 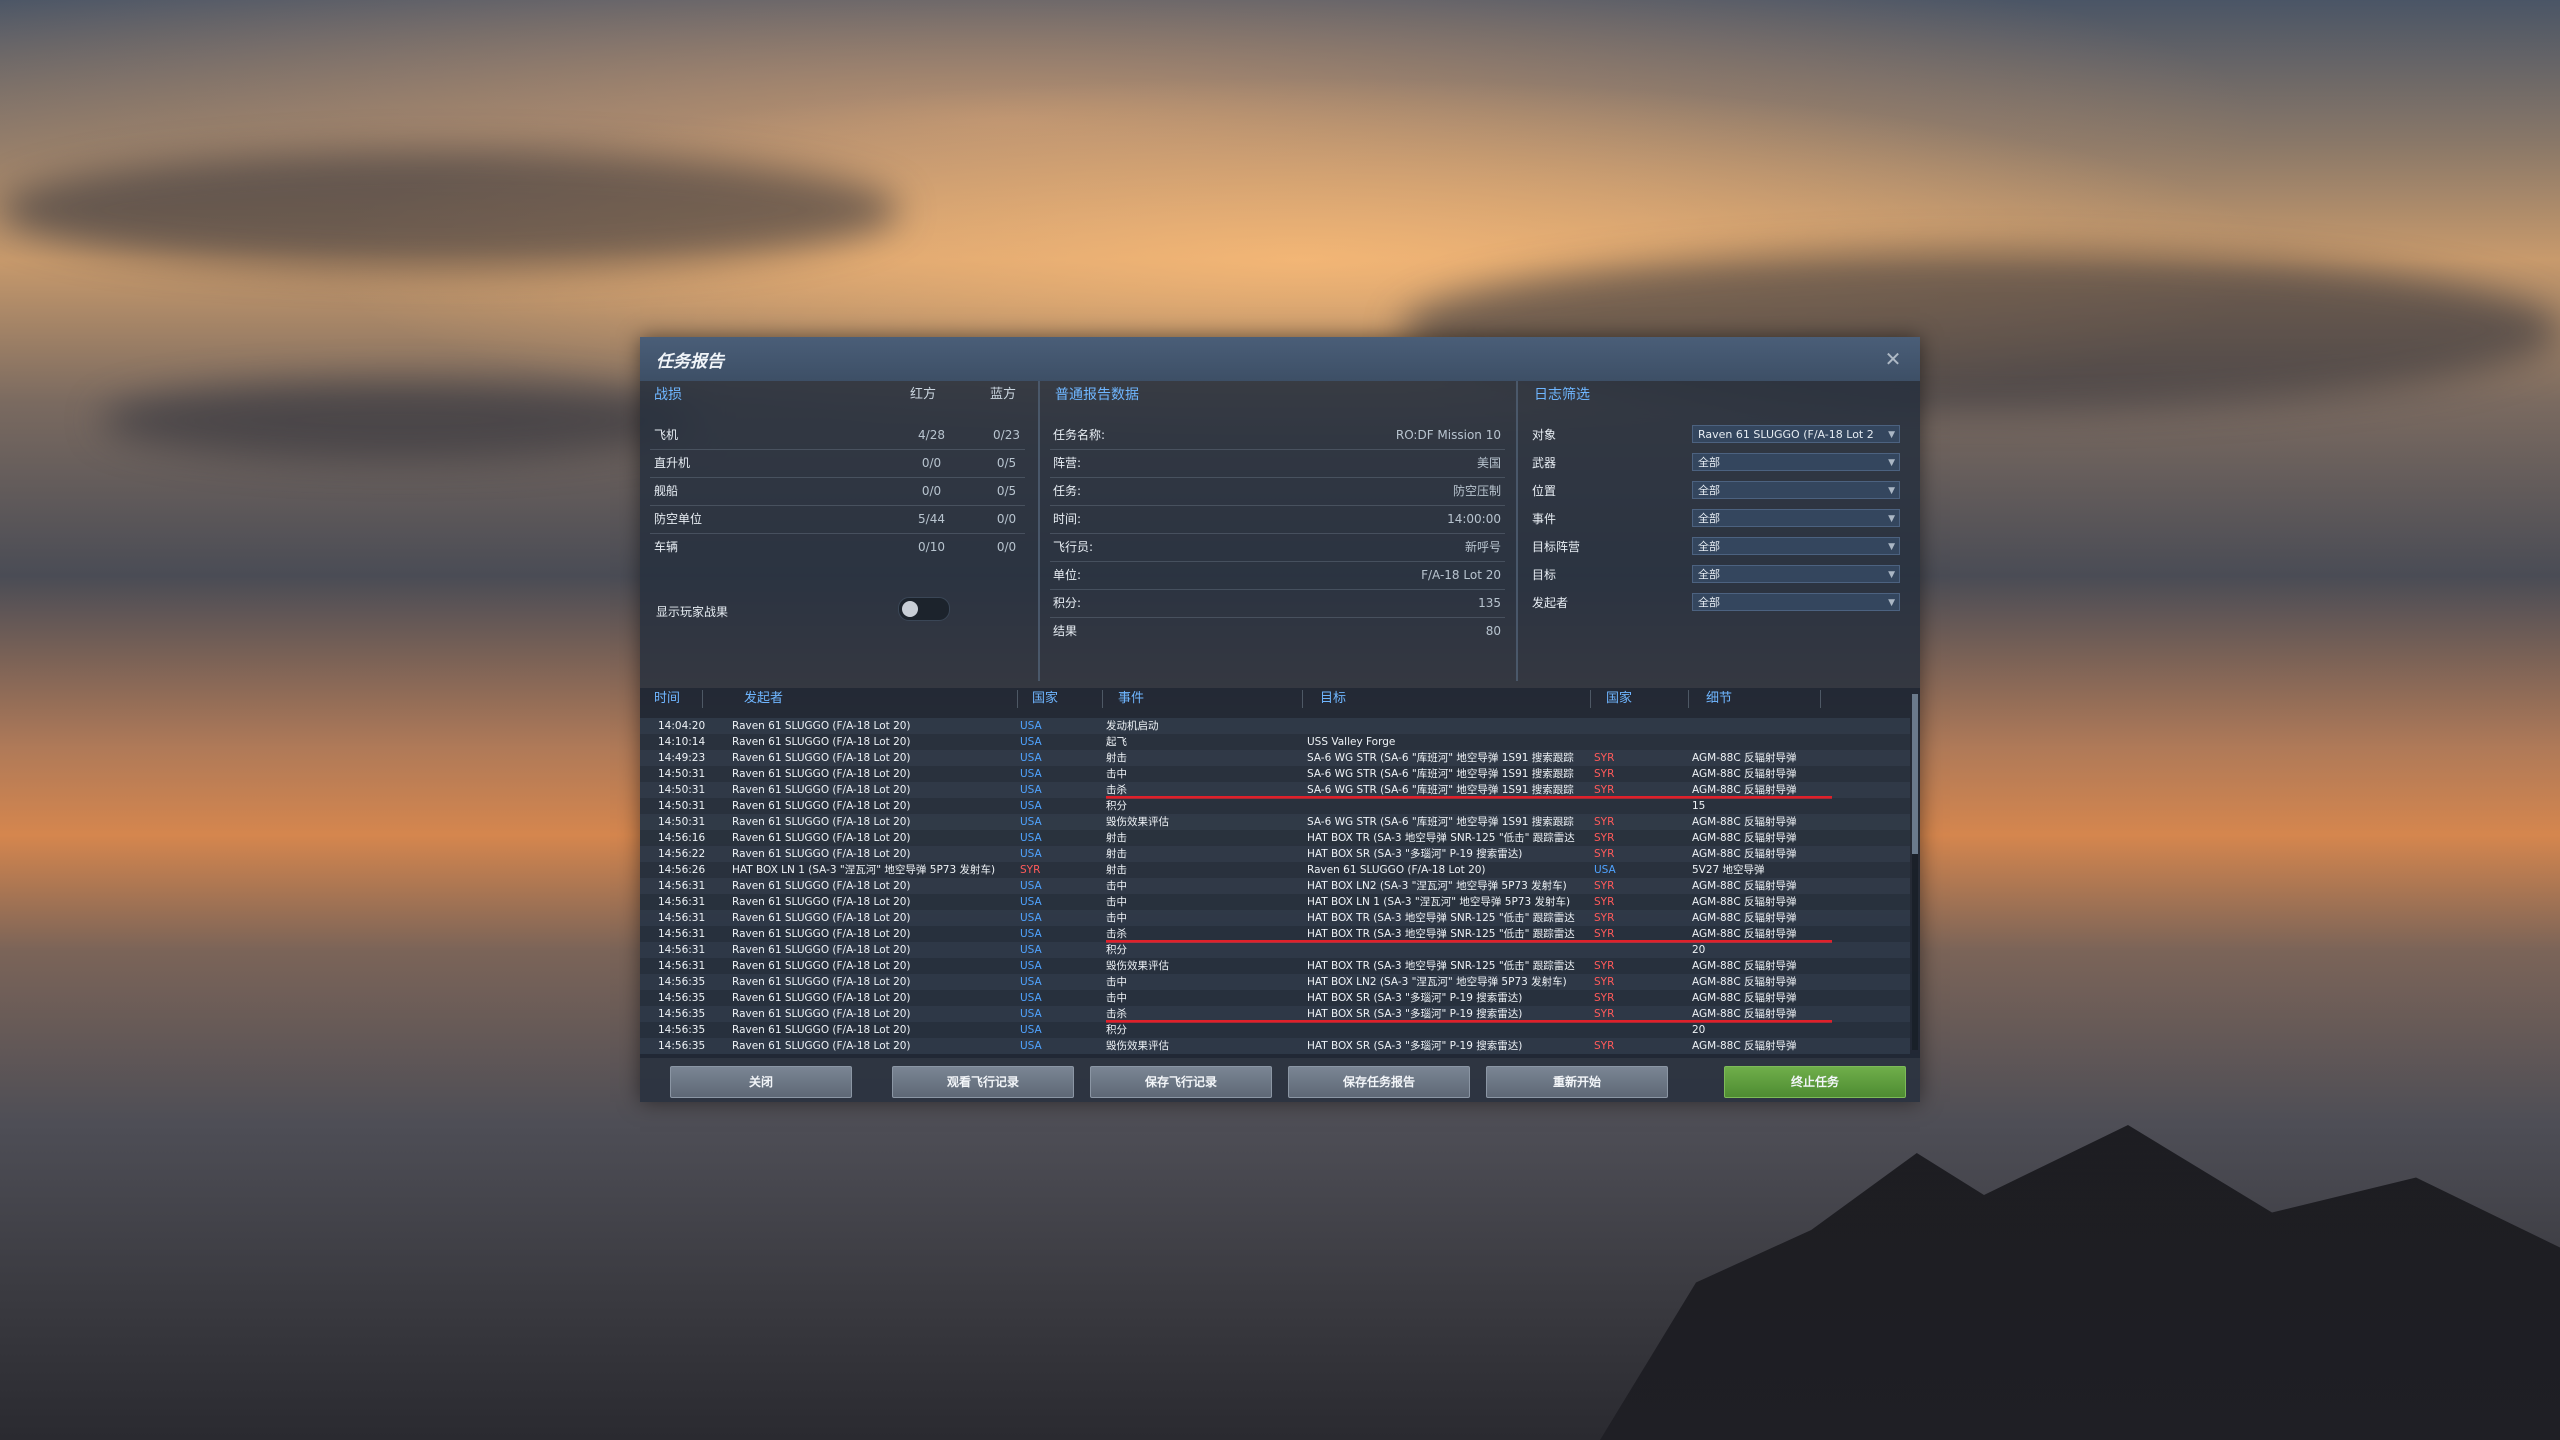 What do you see at coordinates (1181, 1082) in the screenshot?
I see `save-track-button: 保存飞行记录` at bounding box center [1181, 1082].